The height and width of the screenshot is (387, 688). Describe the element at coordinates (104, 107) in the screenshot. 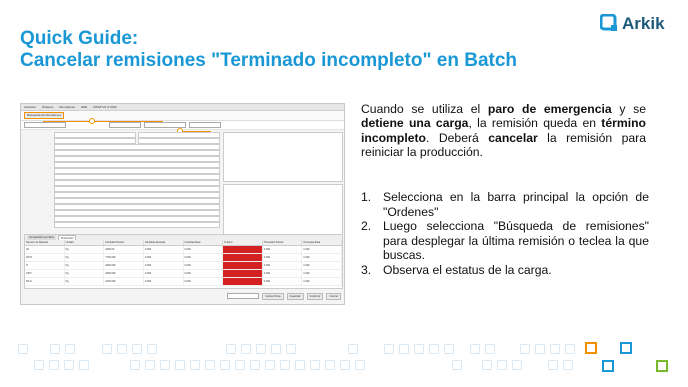

I see `menu-item: MSSP V2 (T-009)` at that location.